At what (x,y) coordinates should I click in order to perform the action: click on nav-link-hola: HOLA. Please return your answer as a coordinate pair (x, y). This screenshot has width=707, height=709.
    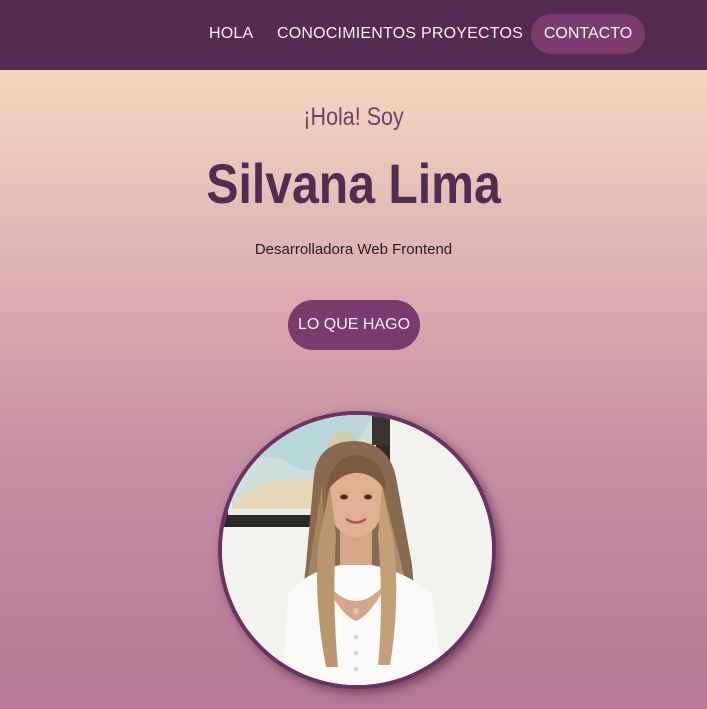
    Looking at the image, I should click on (231, 34).